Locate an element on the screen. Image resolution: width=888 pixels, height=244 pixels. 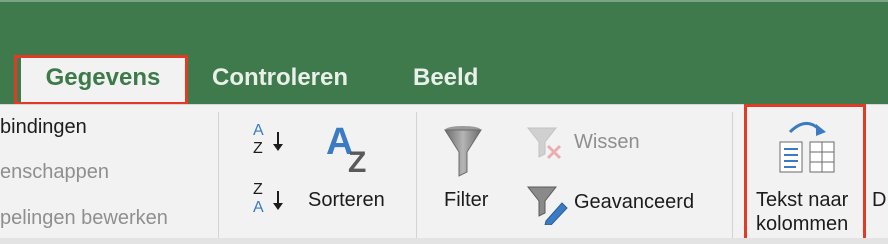
properties-item: enschappen is located at coordinates (54, 172).